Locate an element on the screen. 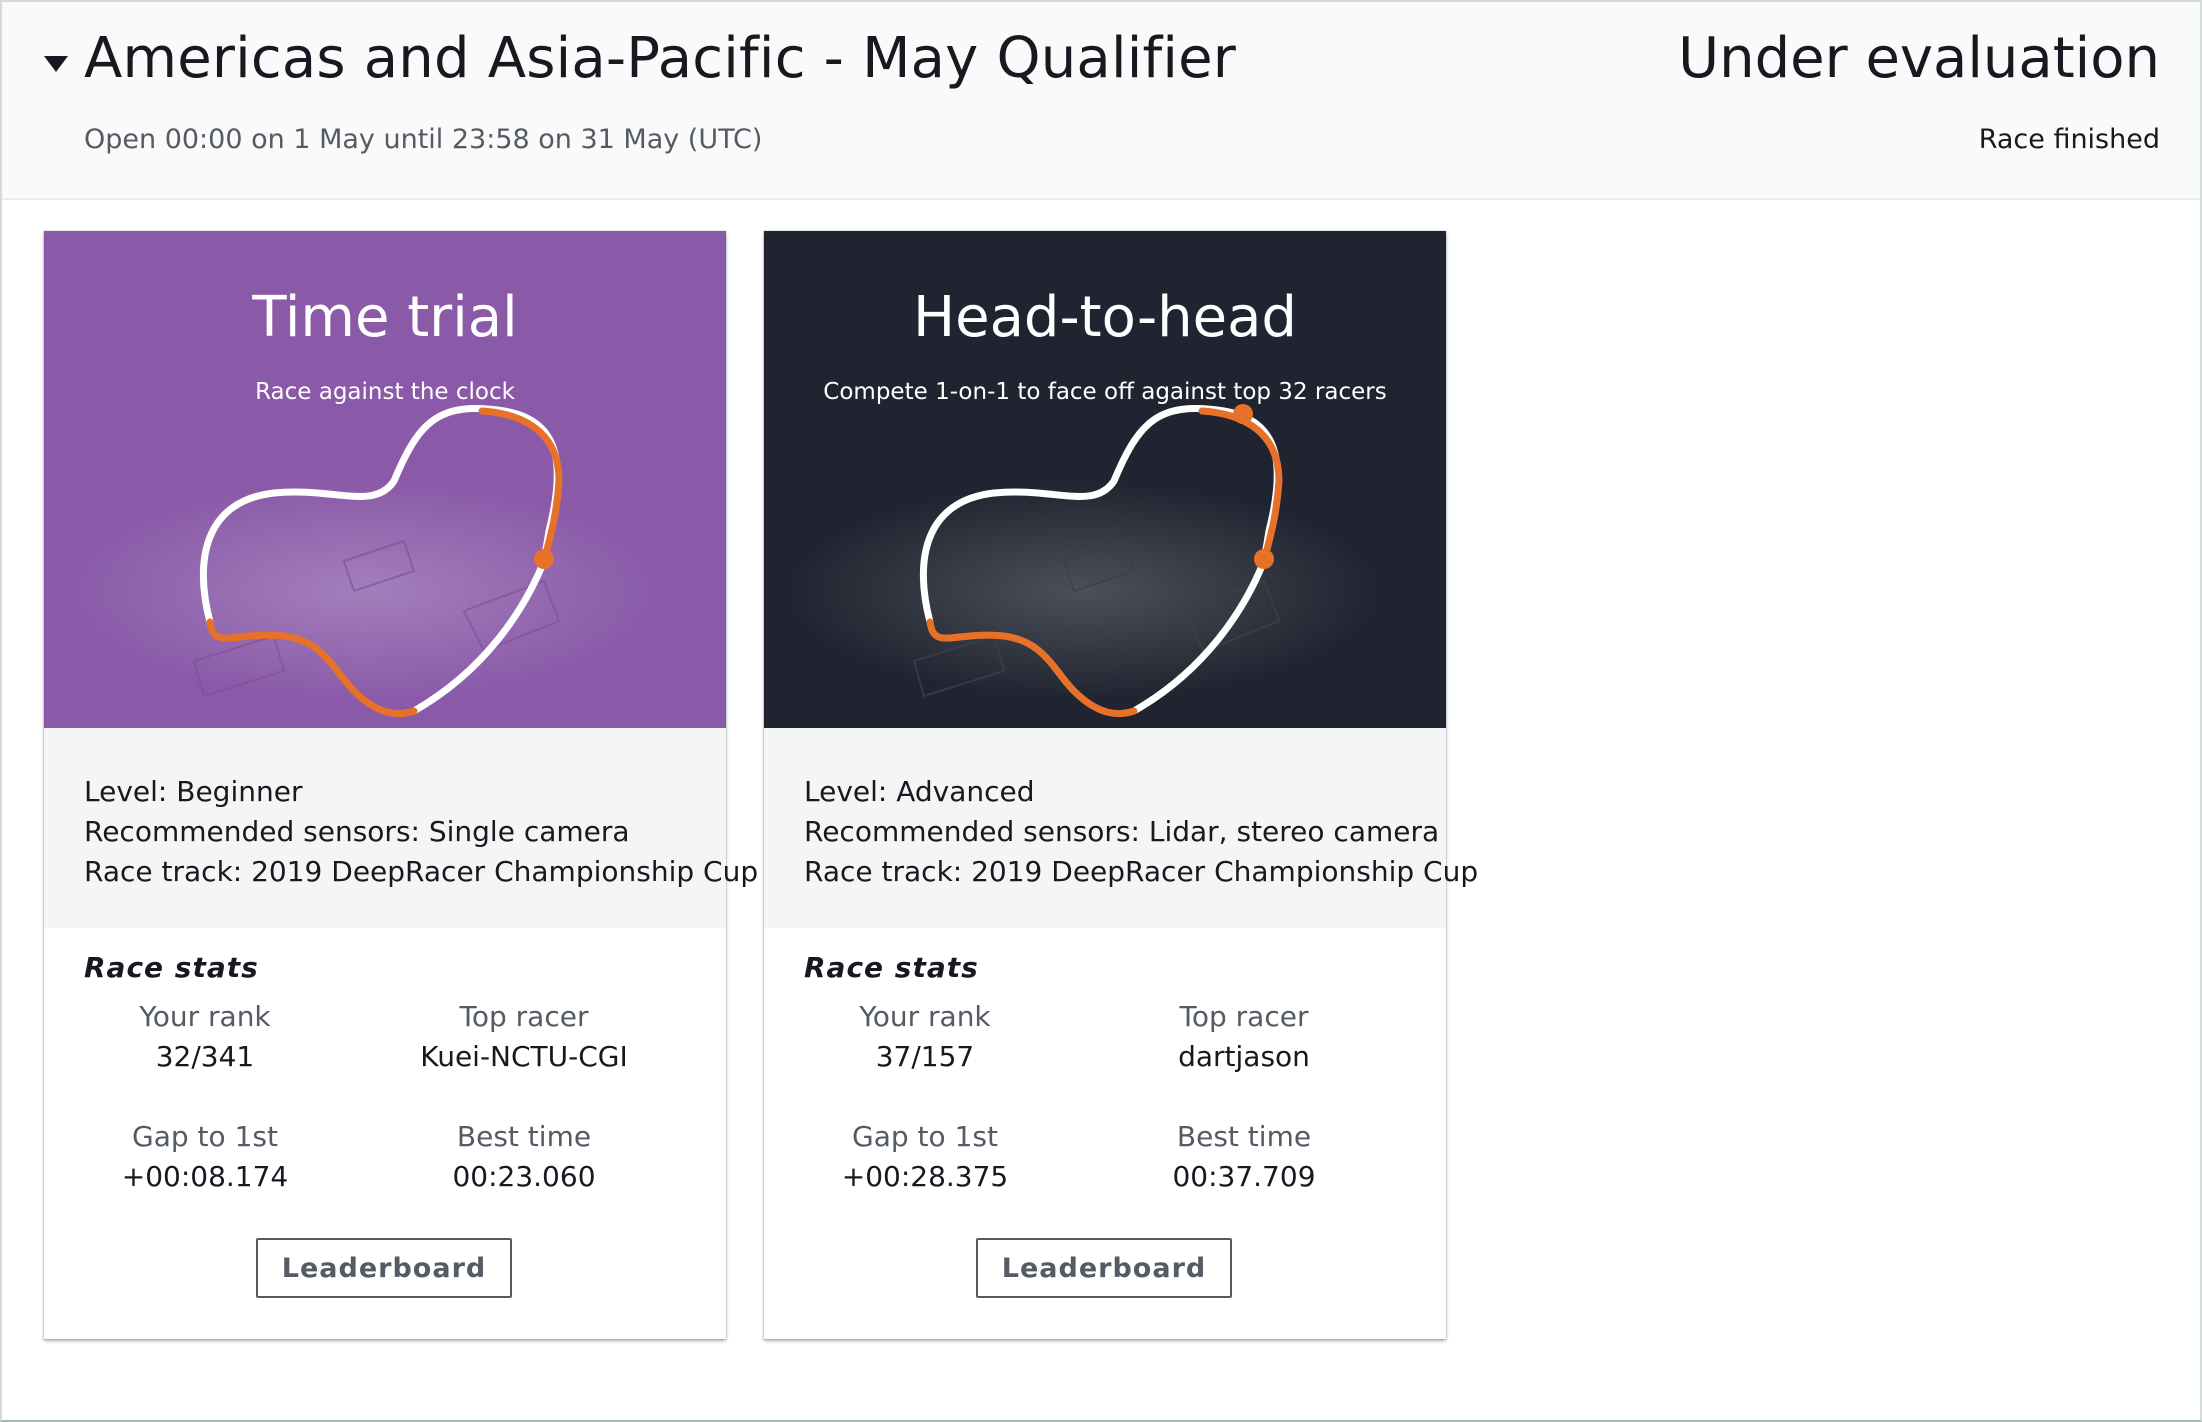 This screenshot has height=1422, width=2202. stat-value: 00:23.060 is located at coordinates (524, 1176).